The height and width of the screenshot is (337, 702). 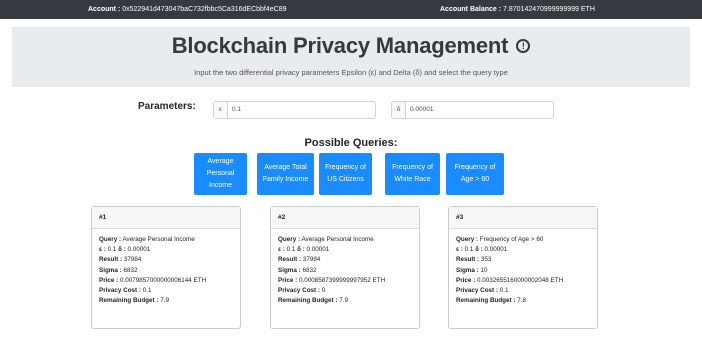 What do you see at coordinates (523, 218) in the screenshot?
I see `result-card-id: #3` at bounding box center [523, 218].